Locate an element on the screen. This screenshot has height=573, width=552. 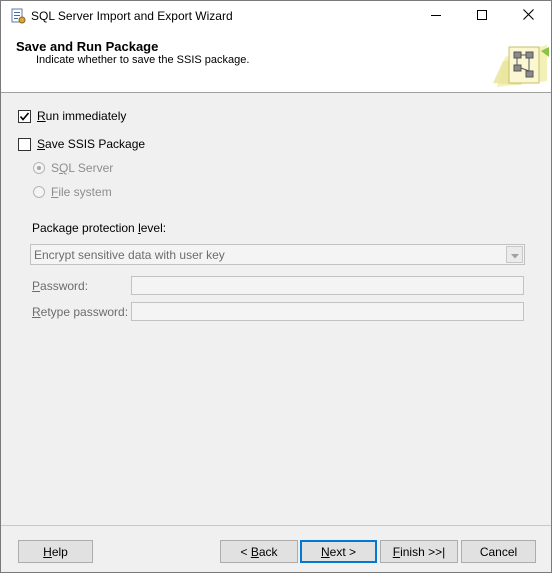
run-immediately-option: Run immediately is located at coordinates (72, 116).